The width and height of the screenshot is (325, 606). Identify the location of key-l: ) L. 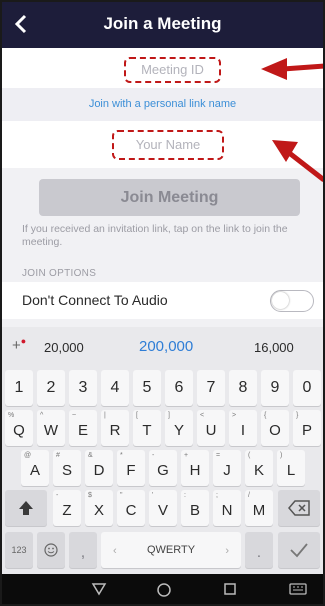
(291, 468).